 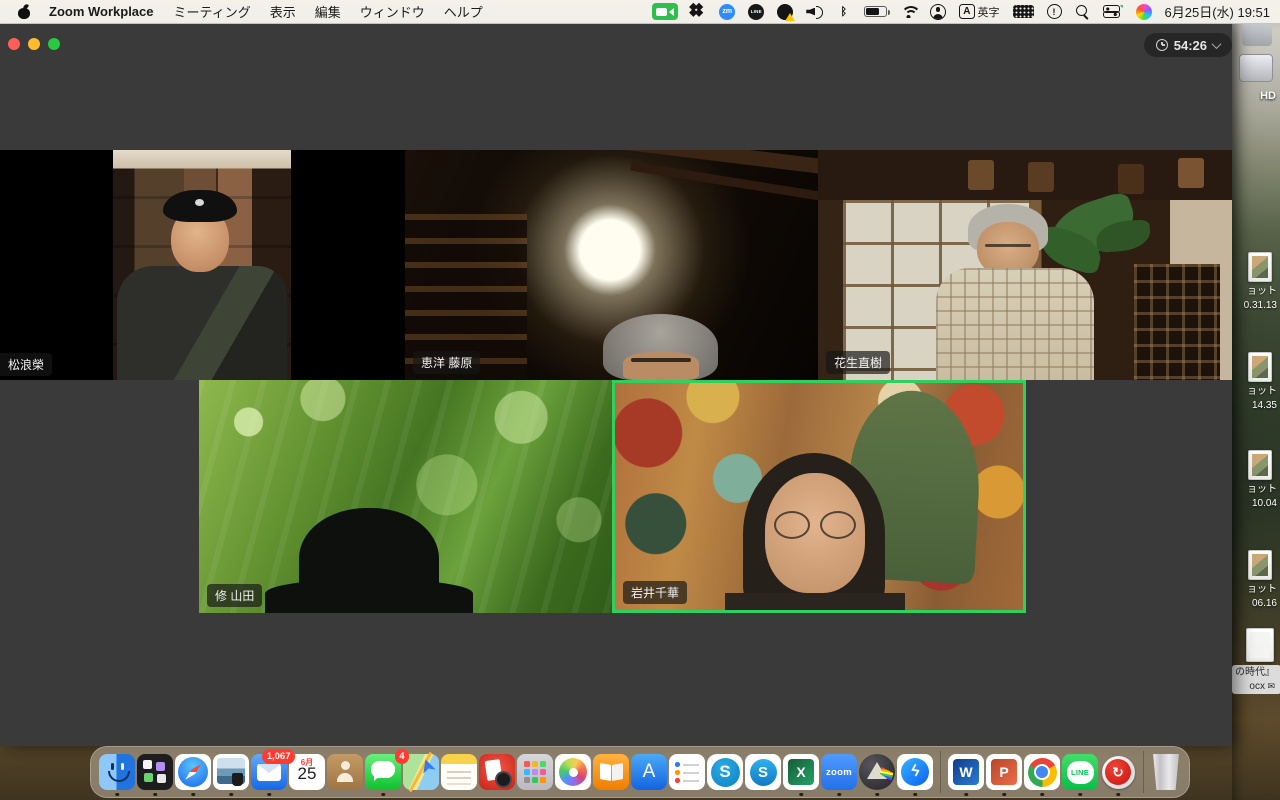 What do you see at coordinates (843, 12) in the screenshot?
I see `bluetooth-icon: ᛒ` at bounding box center [843, 12].